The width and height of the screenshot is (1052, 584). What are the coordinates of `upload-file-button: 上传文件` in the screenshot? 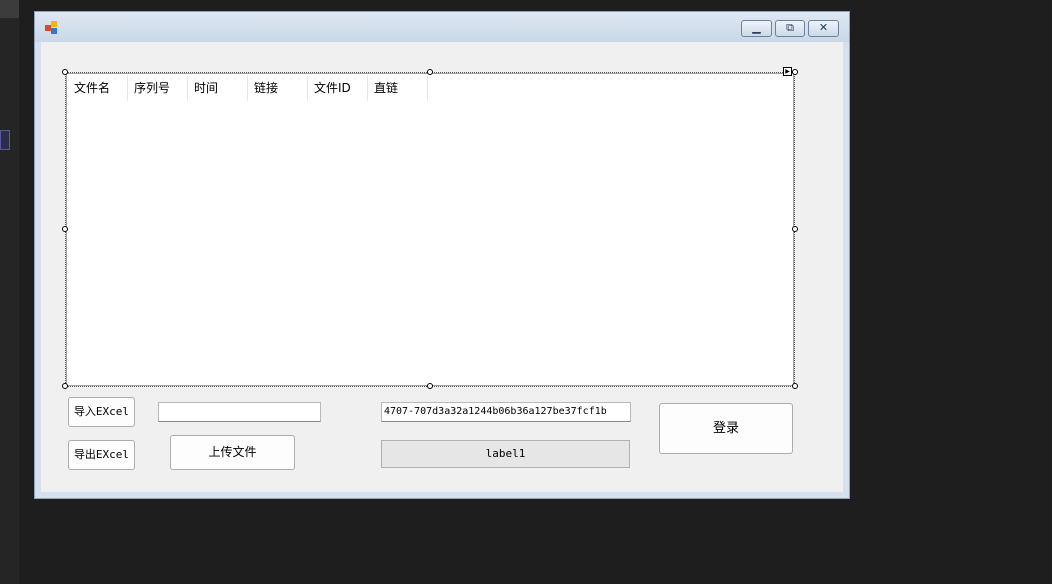 It's located at (232, 452).